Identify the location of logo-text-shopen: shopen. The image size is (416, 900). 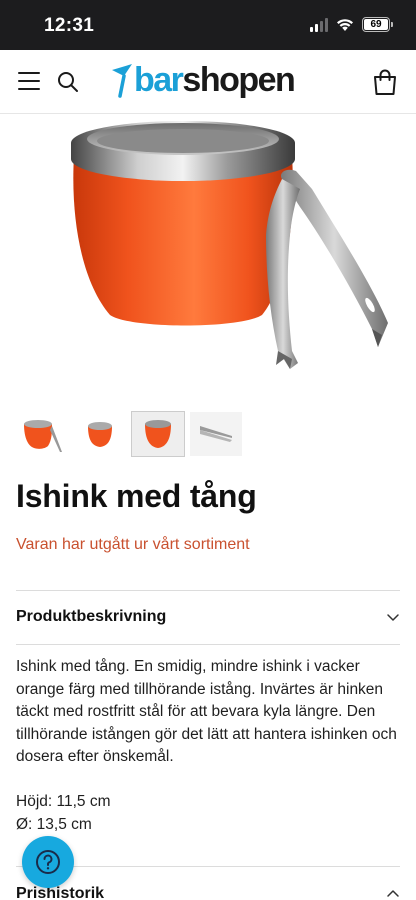
(238, 80).